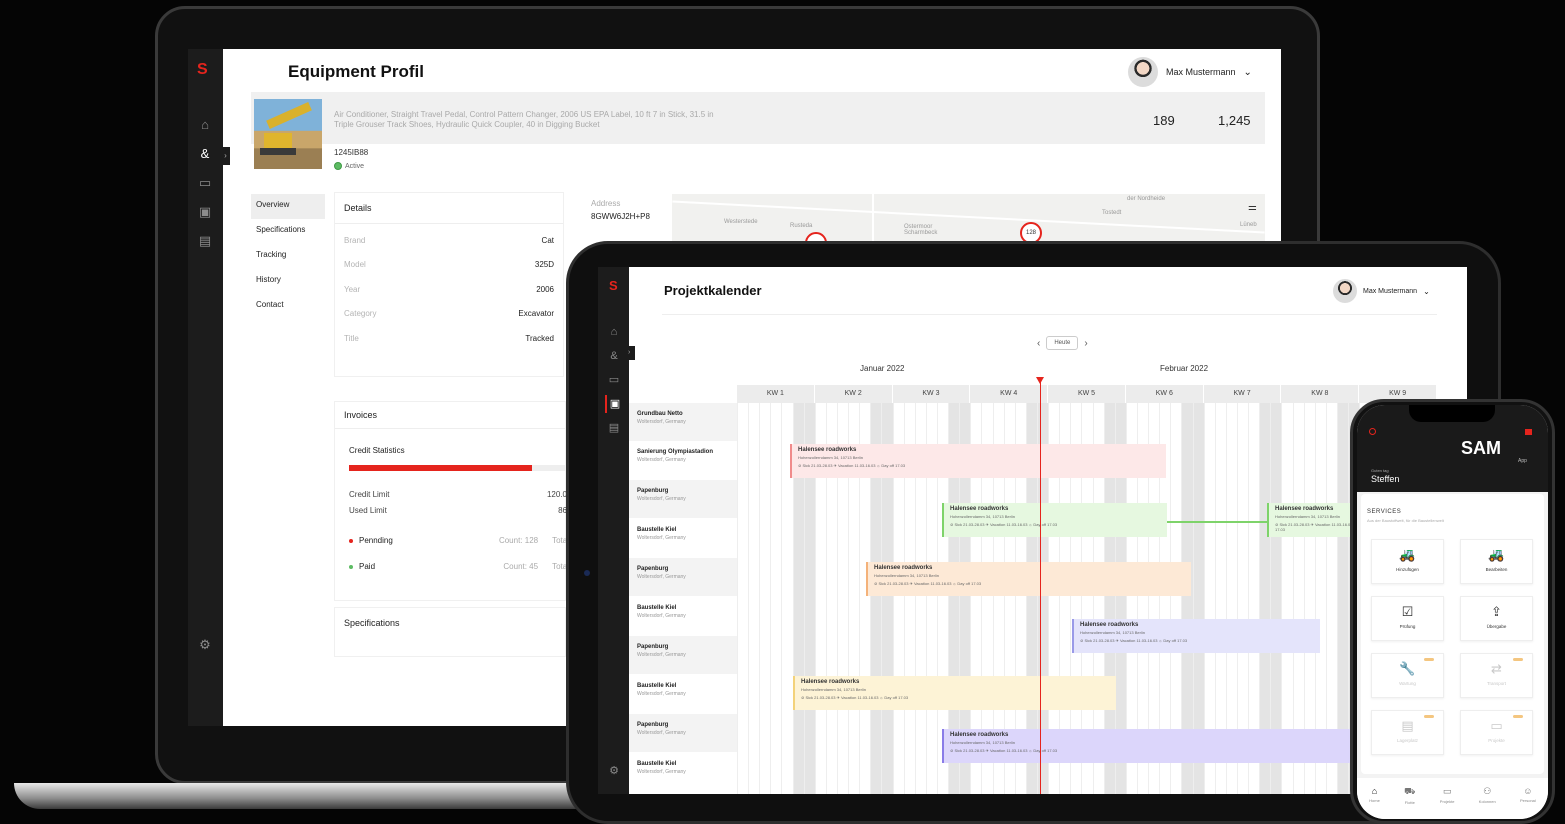 The height and width of the screenshot is (824, 1565). I want to click on tab-history: History, so click(288, 281).